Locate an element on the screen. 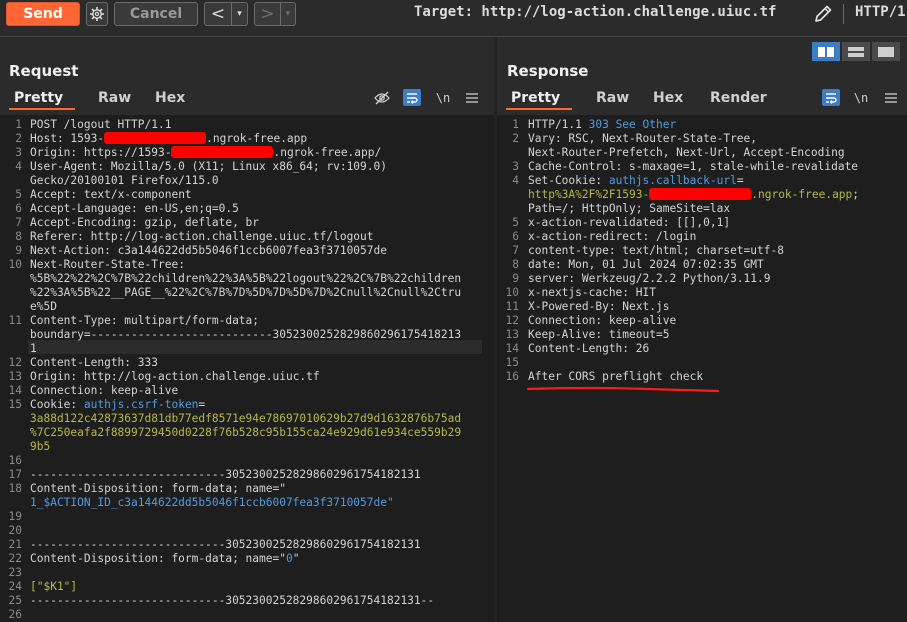 This screenshot has width=907, height=622. code-line: x-action-revalidated: [[],0,1] is located at coordinates (629, 223).